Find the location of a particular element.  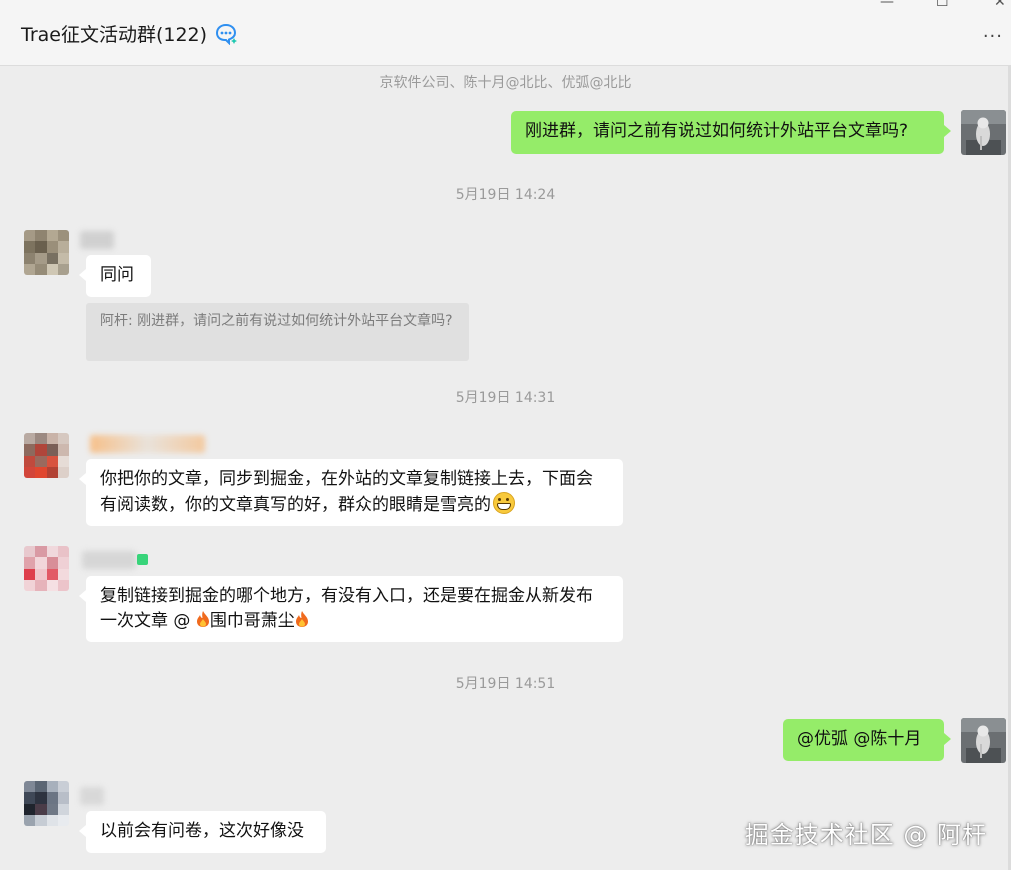

message-text: 同问 is located at coordinates (117, 275).